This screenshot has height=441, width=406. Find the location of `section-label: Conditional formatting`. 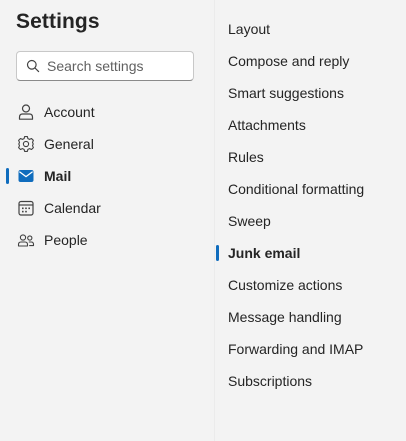

section-label: Conditional formatting is located at coordinates (296, 189).